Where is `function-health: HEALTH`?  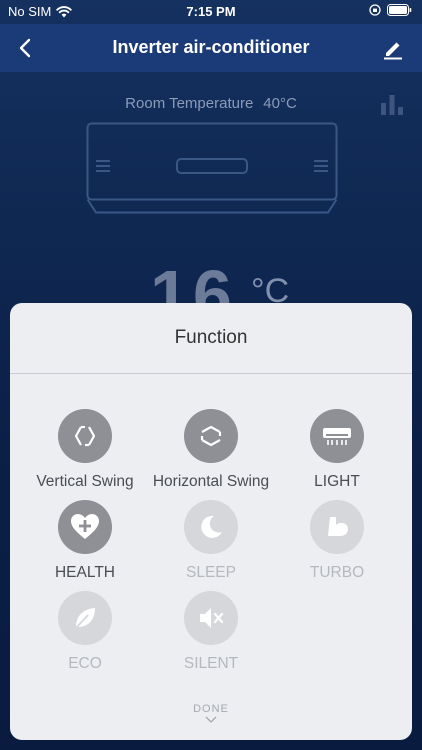 function-health: HEALTH is located at coordinates (85, 541).